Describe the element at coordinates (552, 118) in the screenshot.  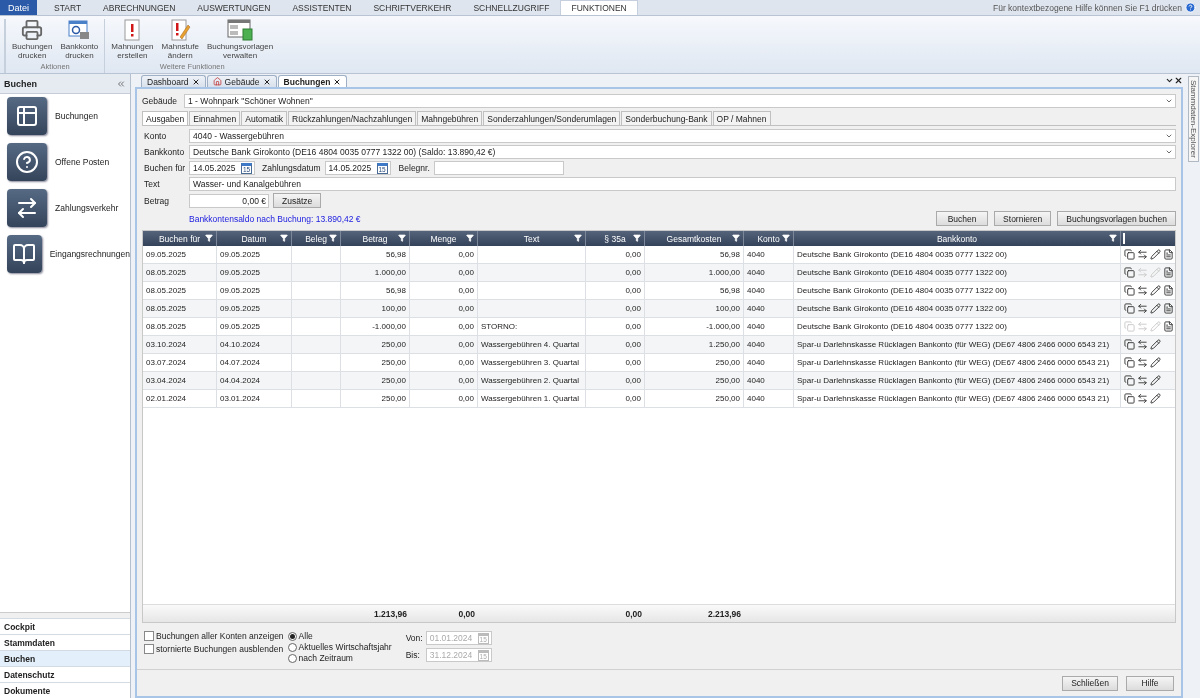
I see `form-tab: Sonderzahlungen/Sonderumlagen` at that location.